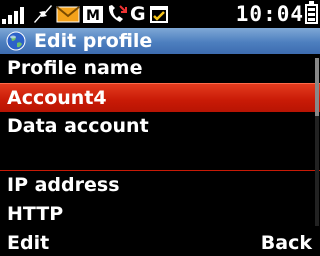  What do you see at coordinates (160, 41) in the screenshot?
I see `title-bar: Edit profile` at bounding box center [160, 41].